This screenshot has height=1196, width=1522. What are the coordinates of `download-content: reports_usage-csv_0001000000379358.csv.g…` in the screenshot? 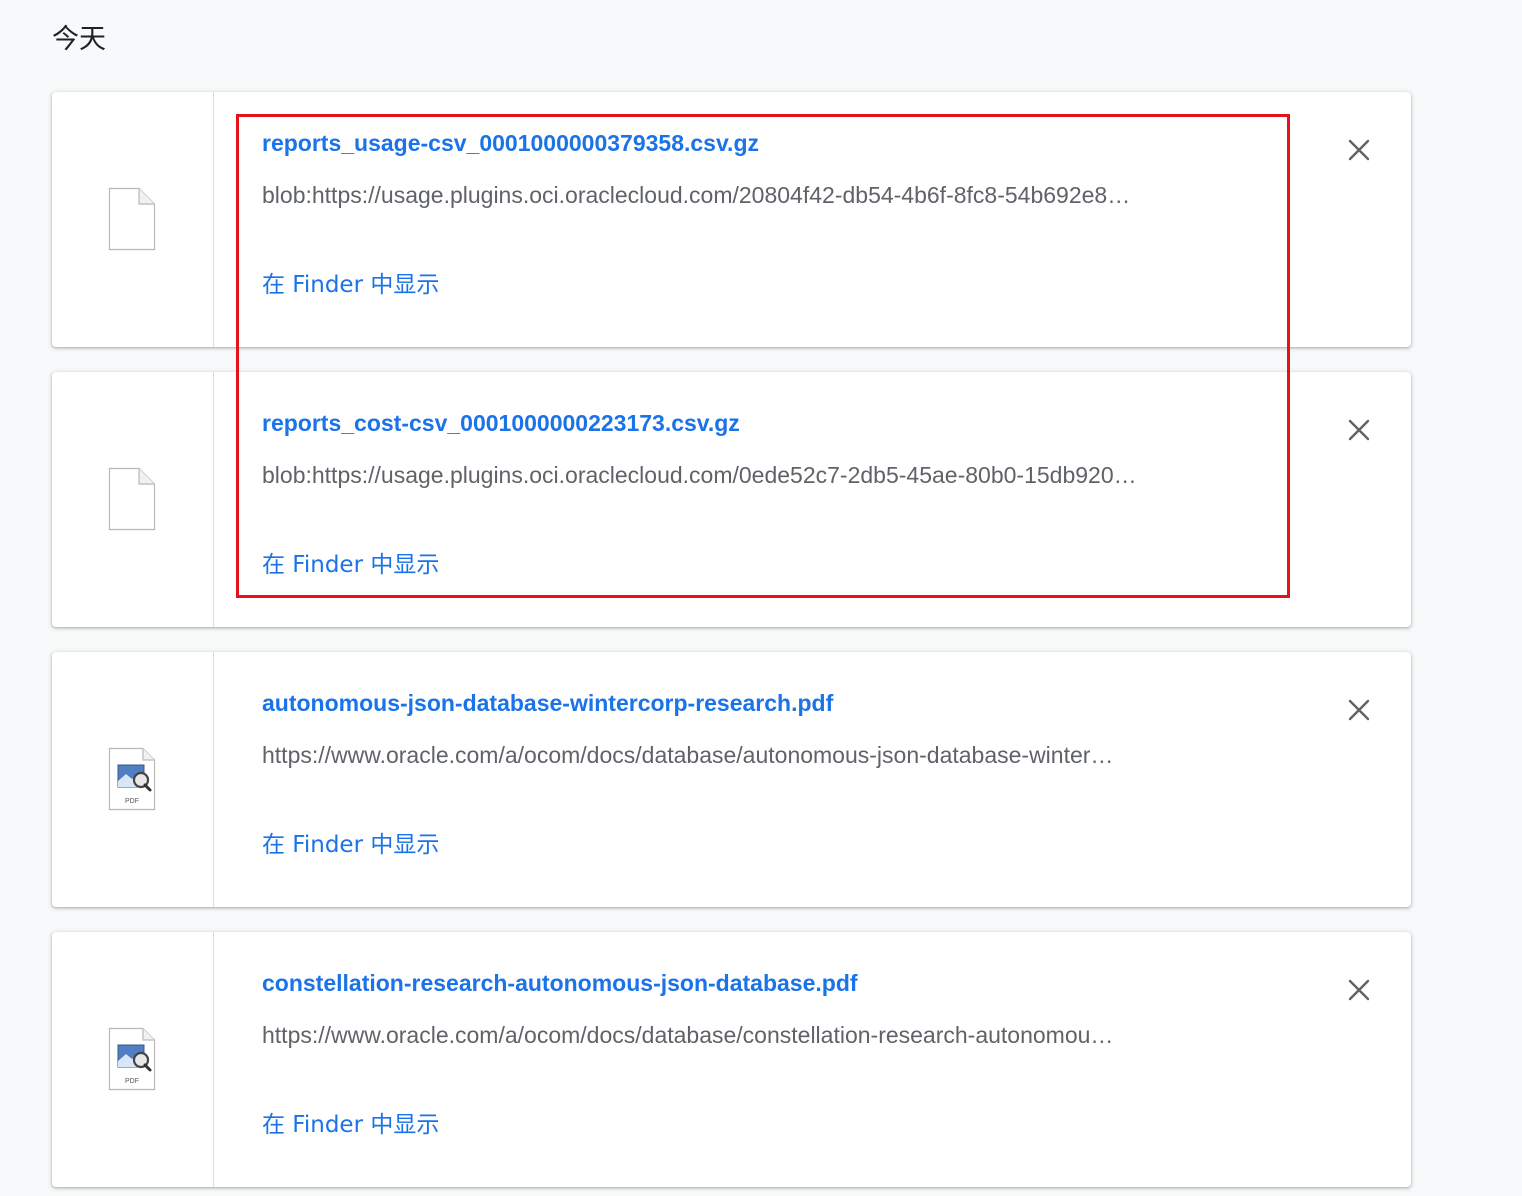 It's located at (762, 219).